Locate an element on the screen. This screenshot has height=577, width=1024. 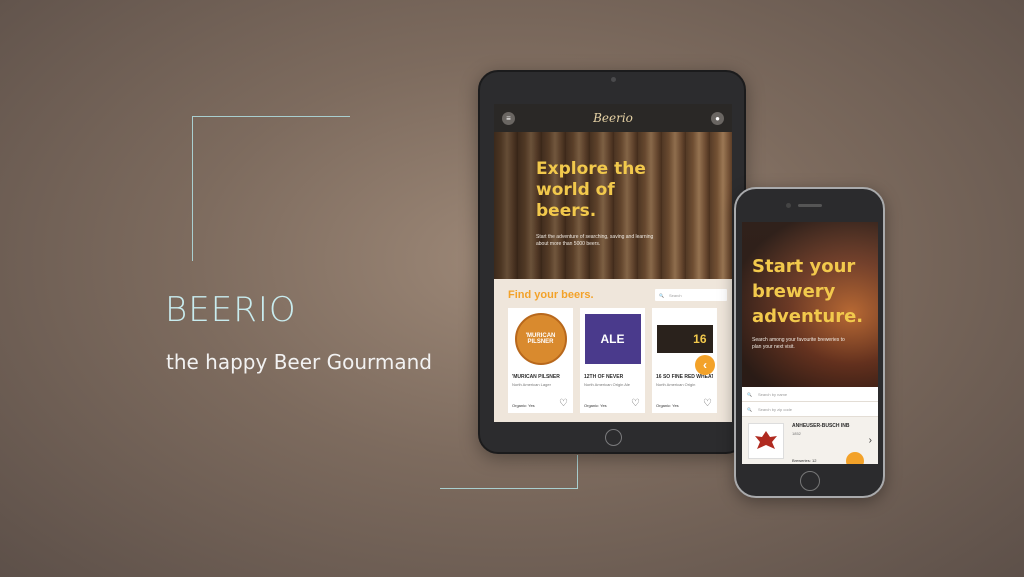
beer-search-input: 🔍 Search is located at coordinates (691, 295).